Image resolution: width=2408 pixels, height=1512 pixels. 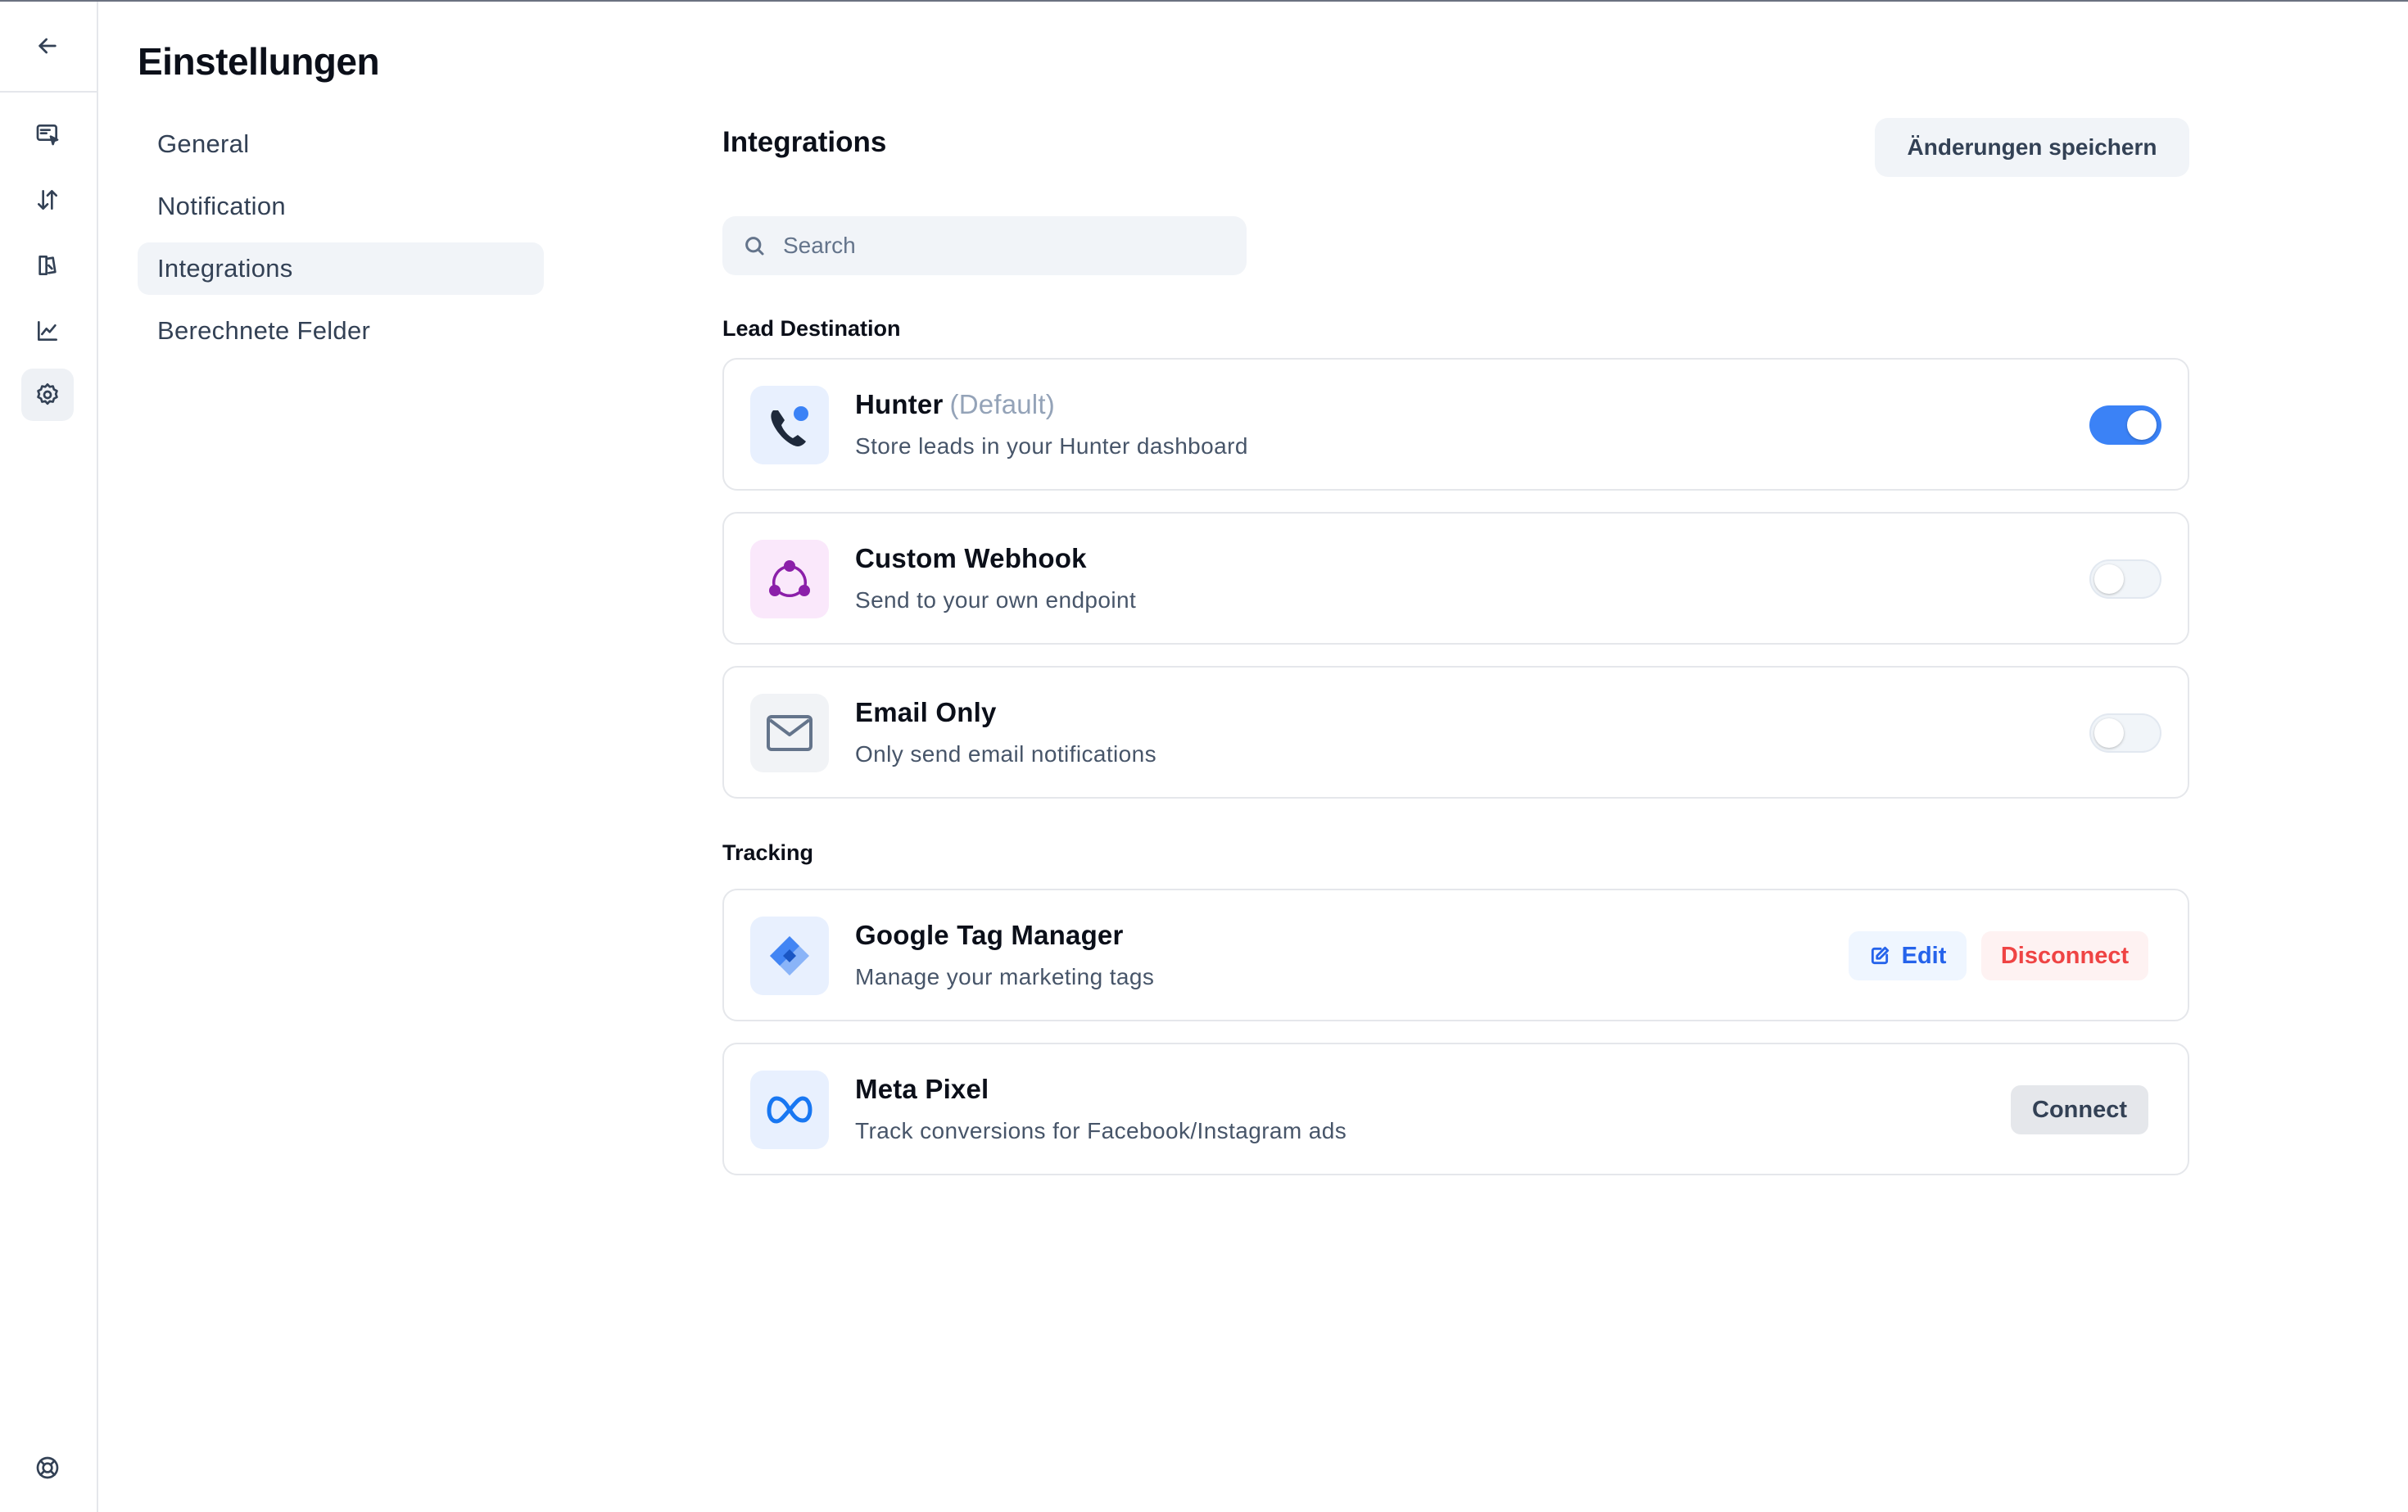 What do you see at coordinates (811, 328) in the screenshot?
I see `group-label-lead-destination: Lead Destination` at bounding box center [811, 328].